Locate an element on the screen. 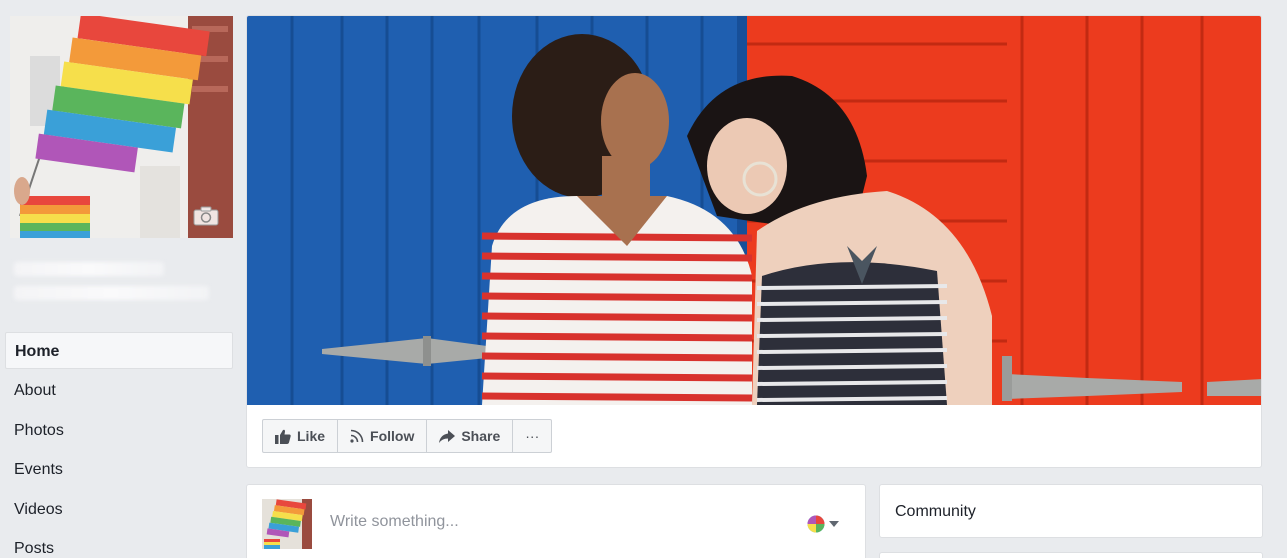  audience-selector is located at coordinates (823, 524).